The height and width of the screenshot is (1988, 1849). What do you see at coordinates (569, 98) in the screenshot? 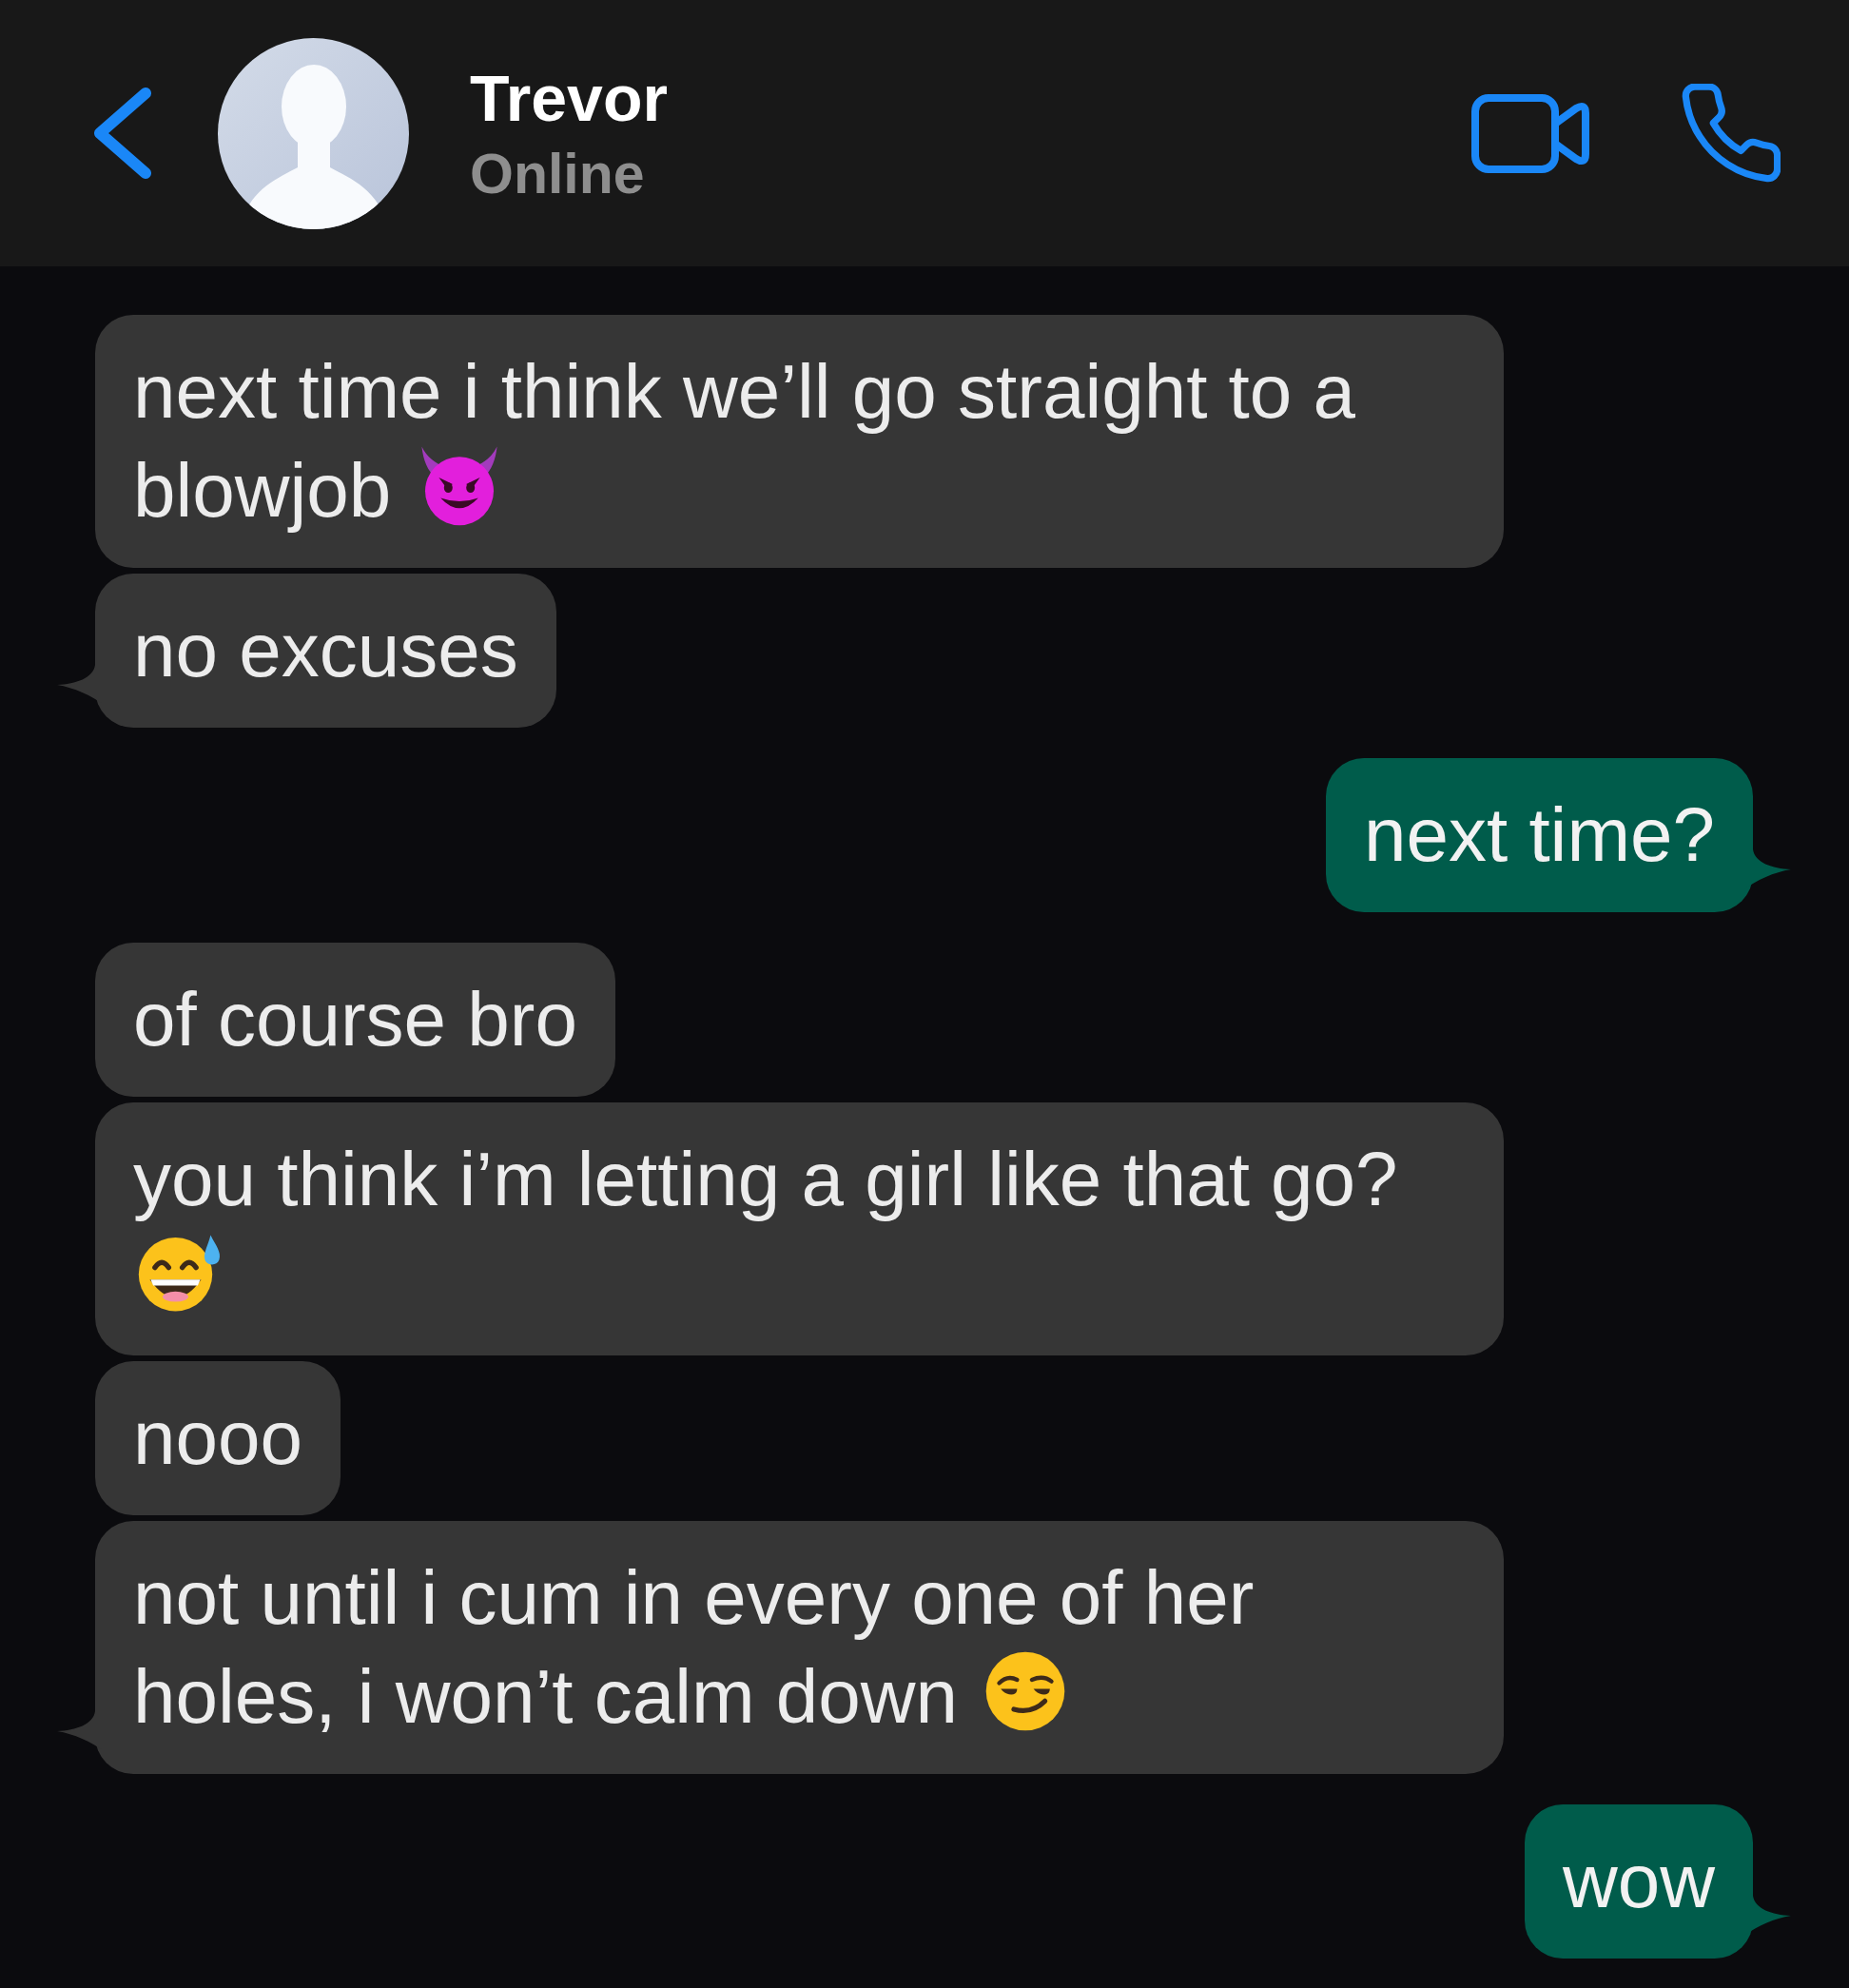
I see `contact-name: Trevor` at bounding box center [569, 98].